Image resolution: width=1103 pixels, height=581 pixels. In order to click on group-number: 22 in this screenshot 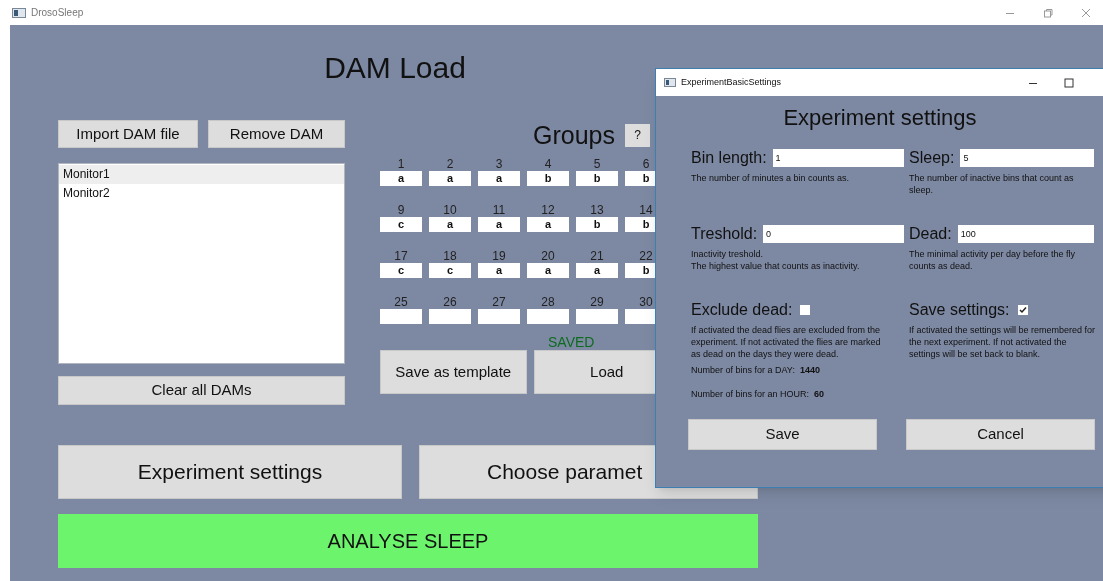, I will do `click(646, 256)`.